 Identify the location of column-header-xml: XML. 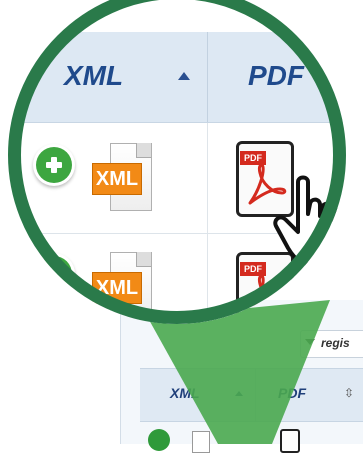
(93, 76).